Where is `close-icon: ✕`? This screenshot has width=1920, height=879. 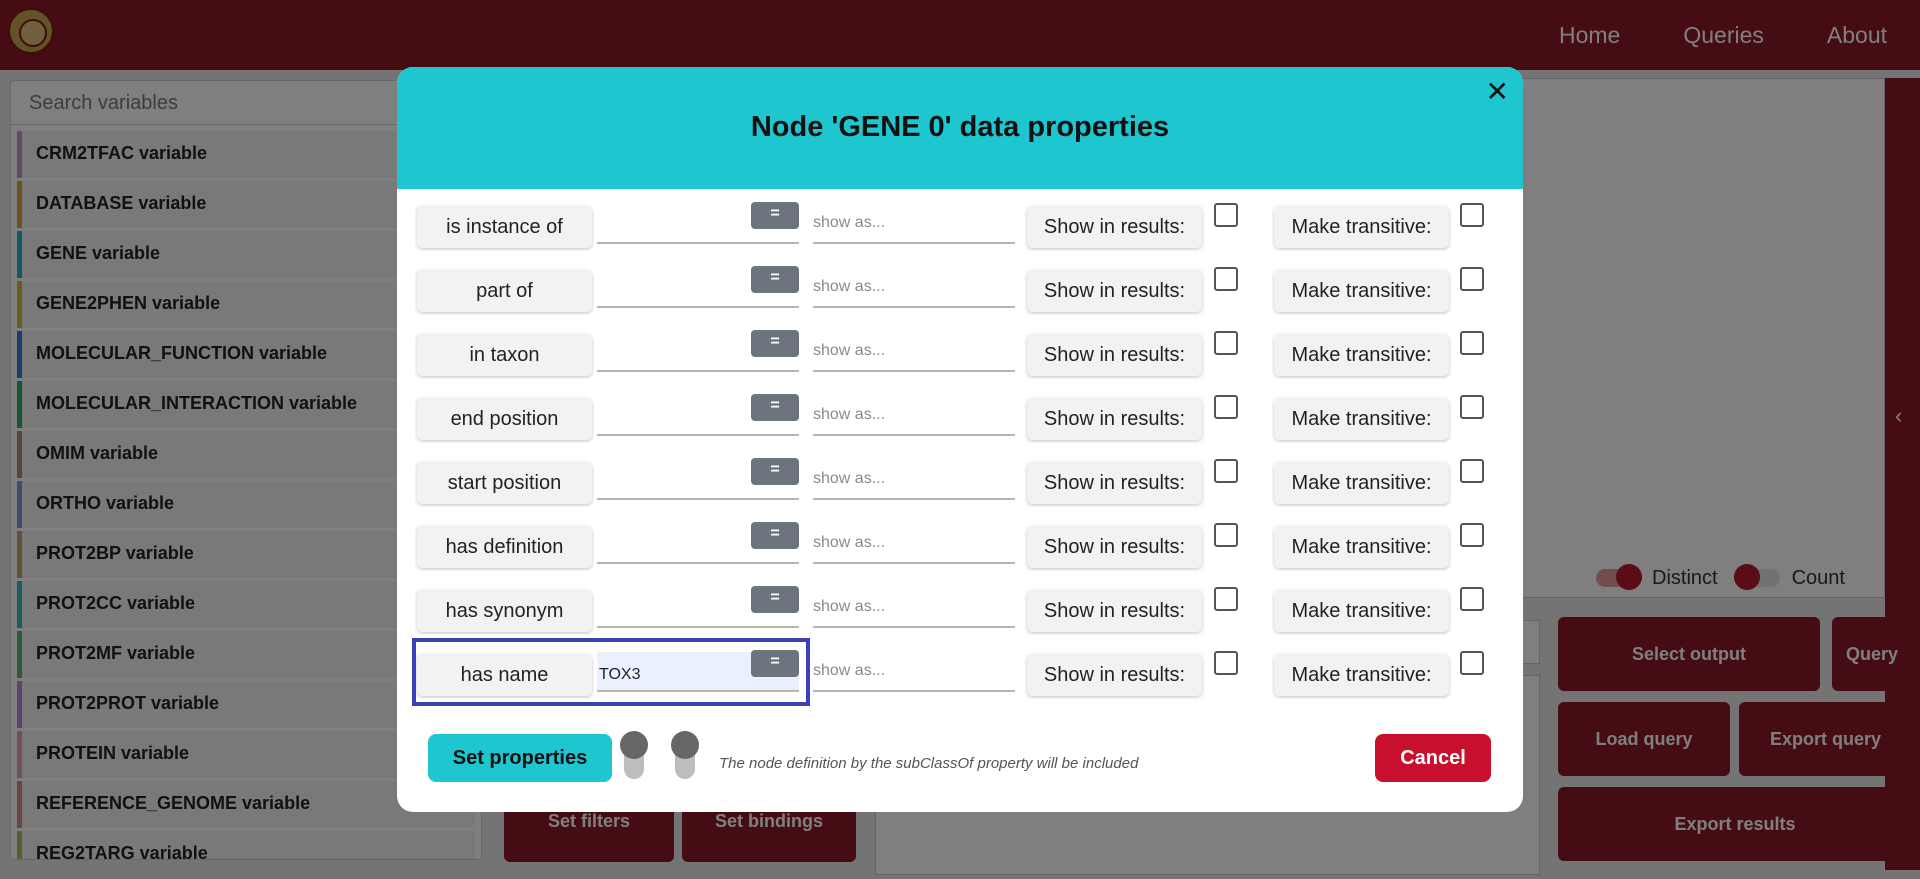 close-icon: ✕ is located at coordinates (1497, 91).